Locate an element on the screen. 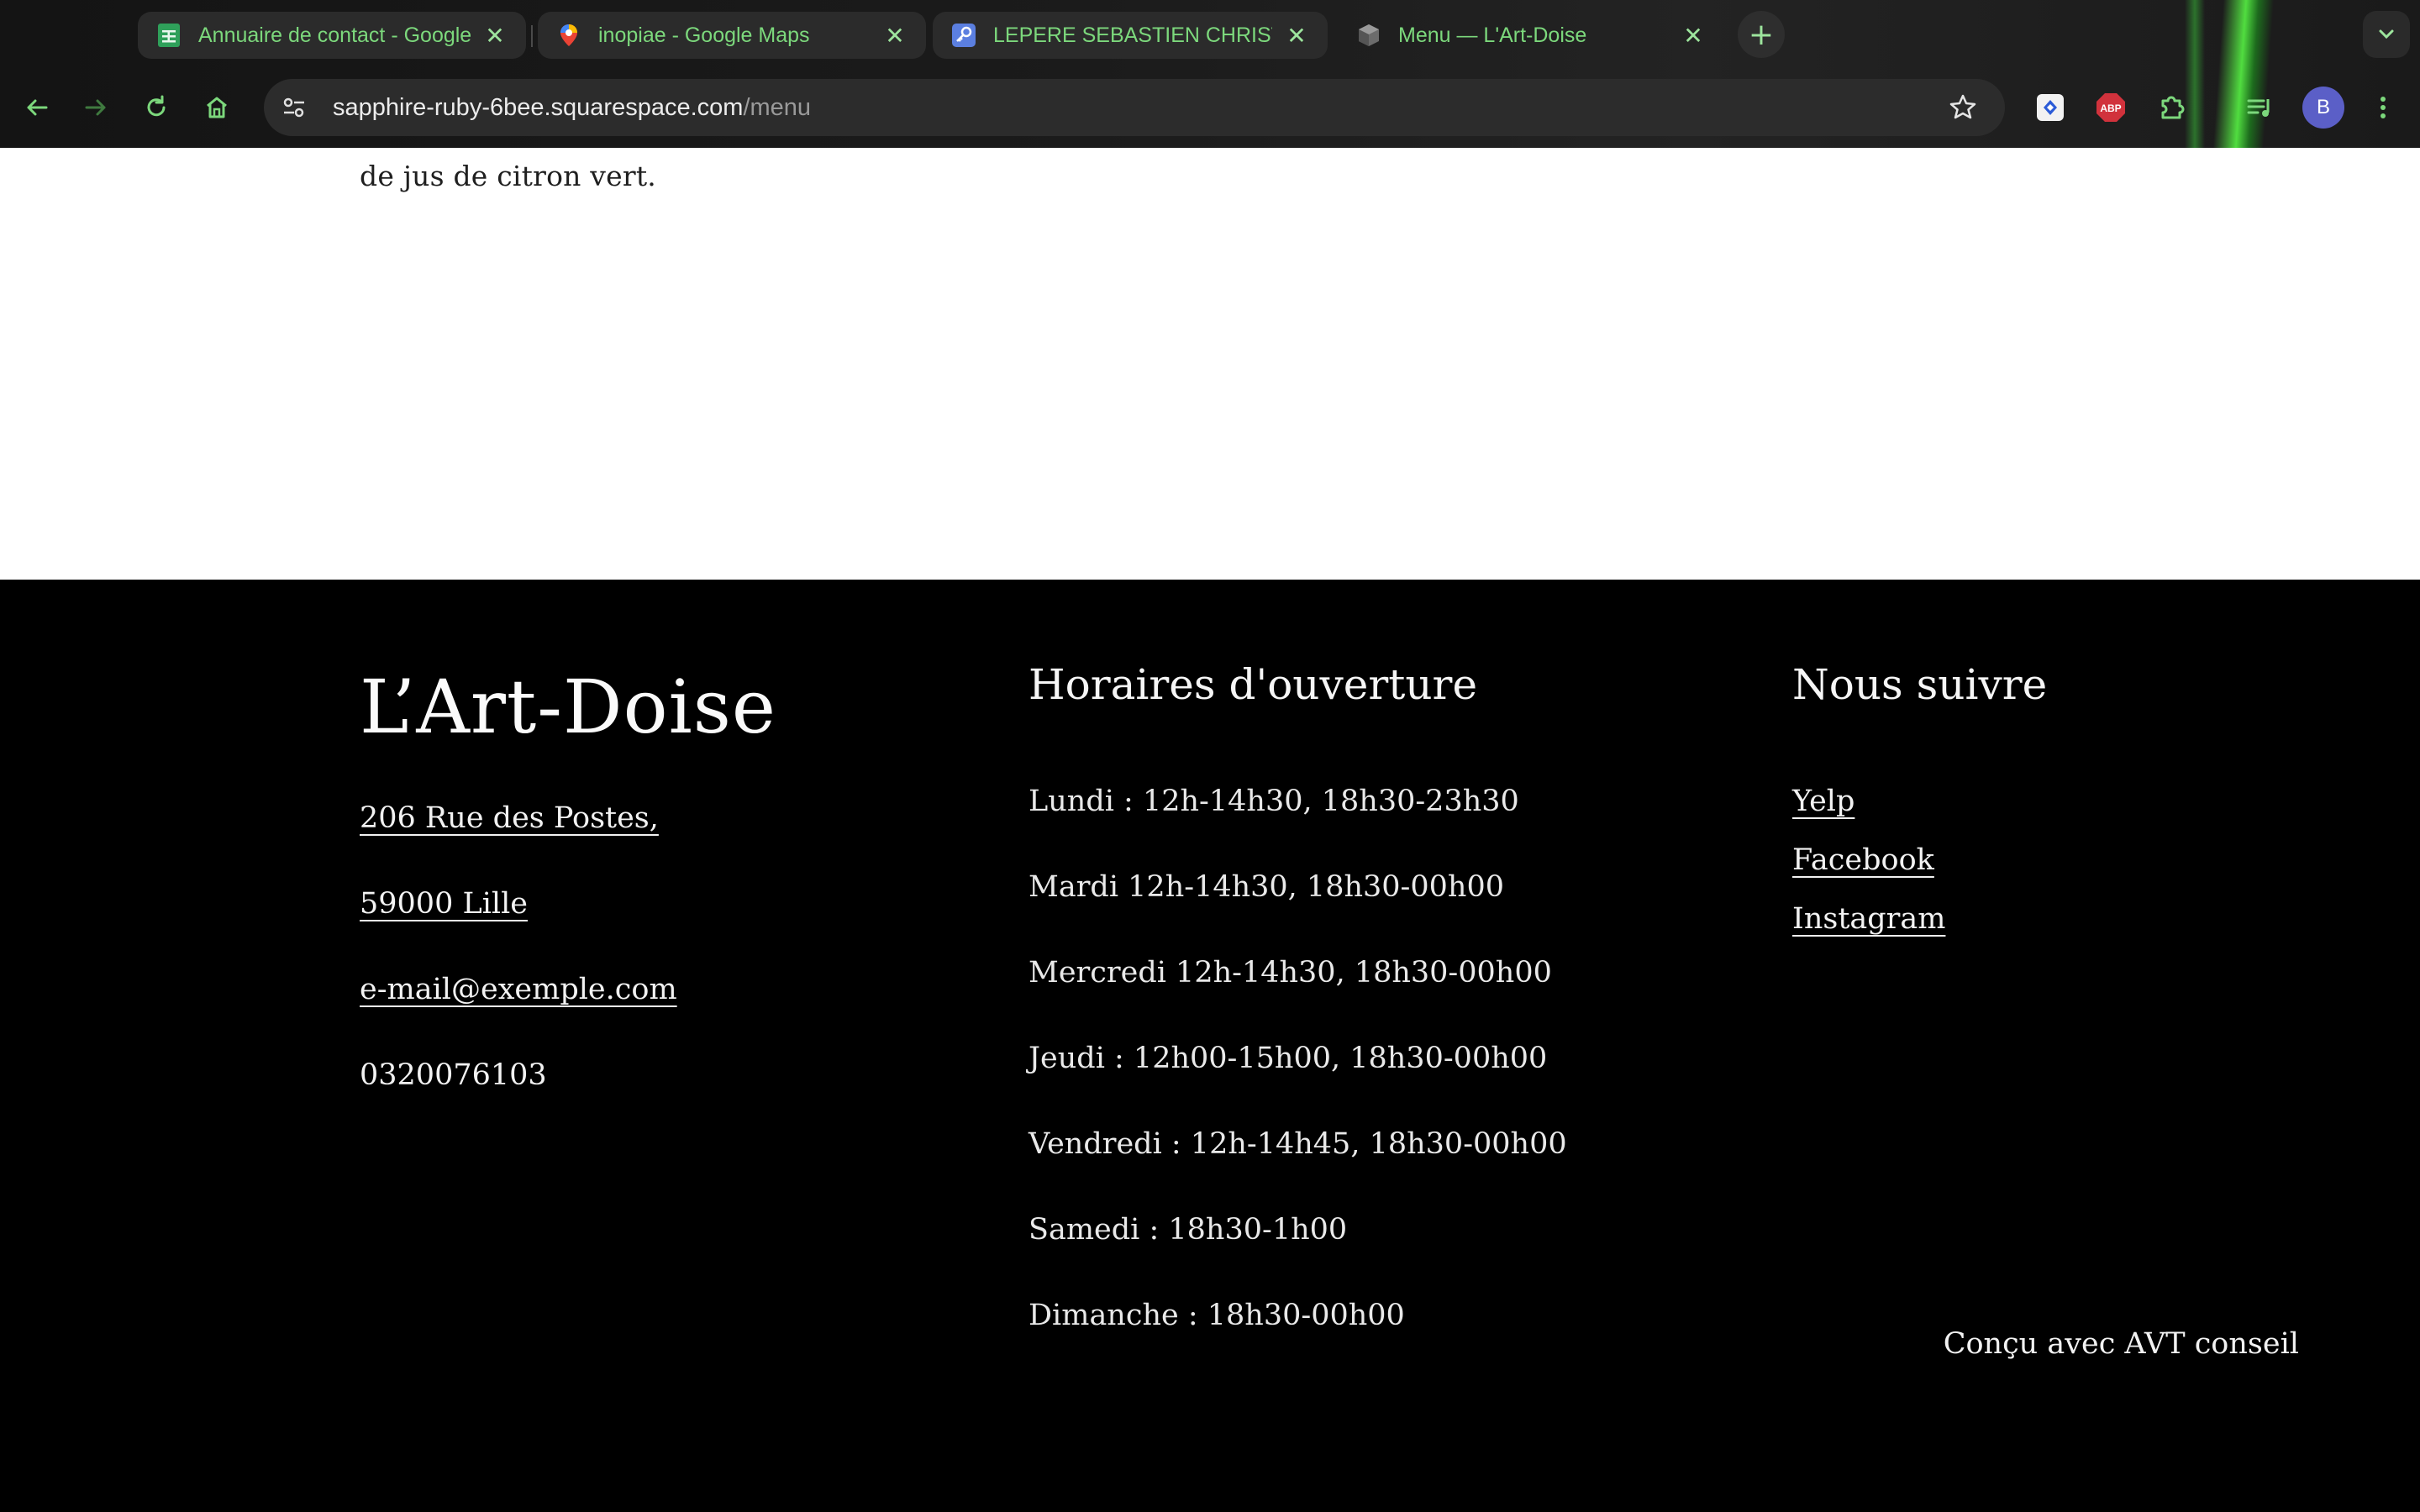  tab-annuaire-de-contact: Annuaire de contact - Google Sheets ✕ is located at coordinates (332, 35).